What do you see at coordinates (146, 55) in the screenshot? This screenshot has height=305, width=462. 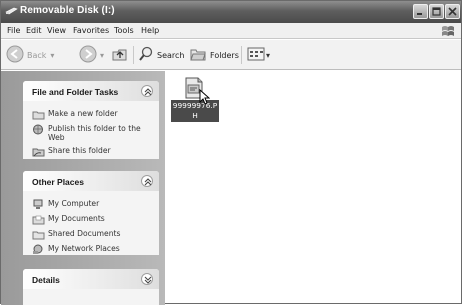 I see `search-icon` at bounding box center [146, 55].